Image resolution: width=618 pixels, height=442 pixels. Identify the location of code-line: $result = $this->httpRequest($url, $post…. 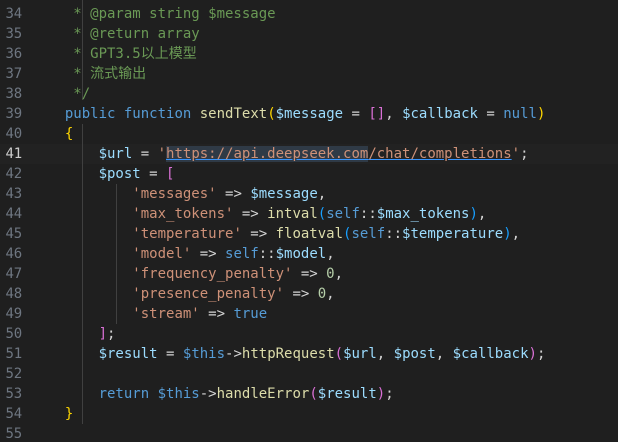
(297, 354).